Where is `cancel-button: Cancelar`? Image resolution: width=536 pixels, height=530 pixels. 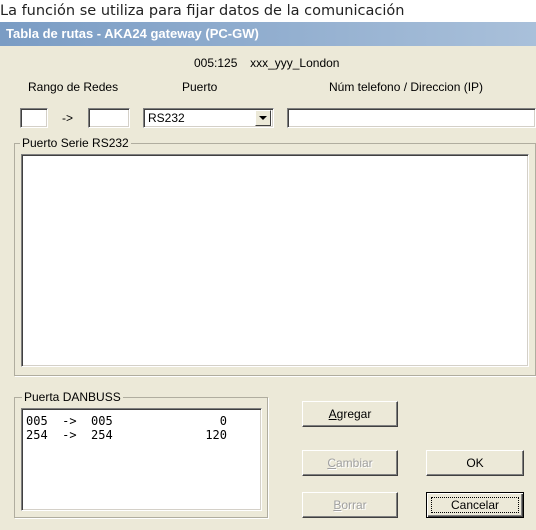 cancel-button: Cancelar is located at coordinates (475, 505).